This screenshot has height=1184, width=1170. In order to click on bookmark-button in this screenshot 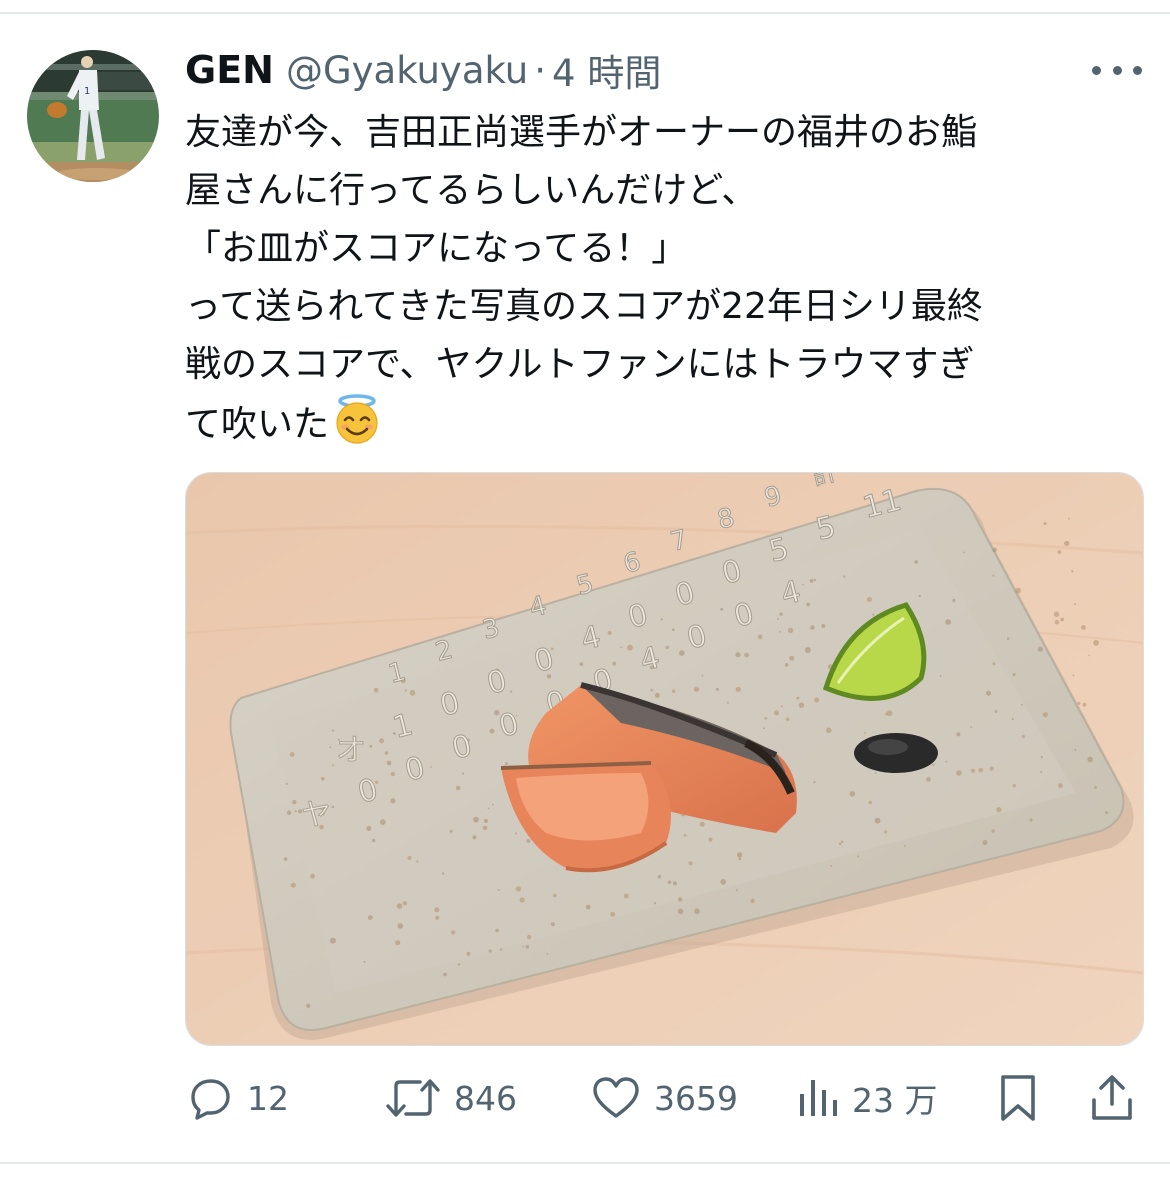, I will do `click(1018, 1098)`.